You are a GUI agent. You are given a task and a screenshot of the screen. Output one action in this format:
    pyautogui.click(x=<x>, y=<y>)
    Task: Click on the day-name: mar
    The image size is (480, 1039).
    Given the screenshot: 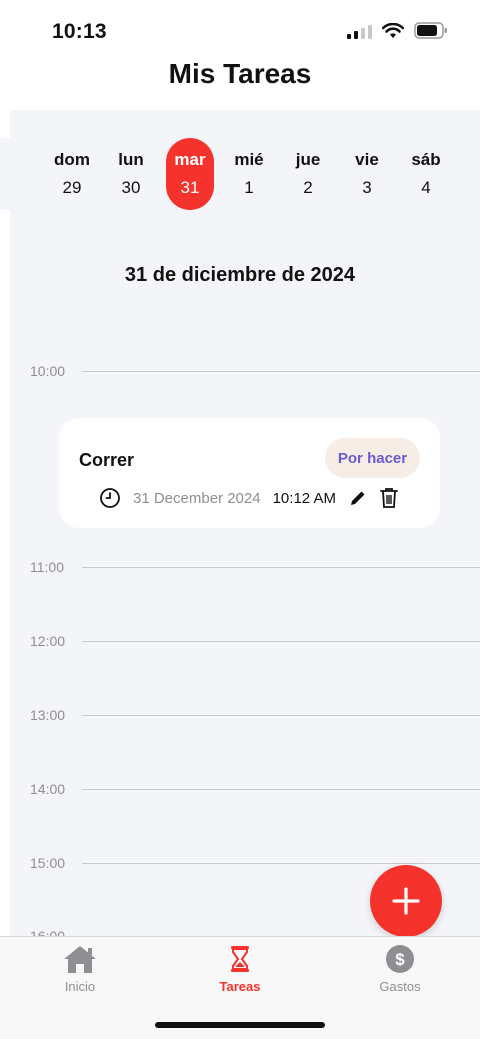 What is the action you would take?
    pyautogui.click(x=190, y=159)
    